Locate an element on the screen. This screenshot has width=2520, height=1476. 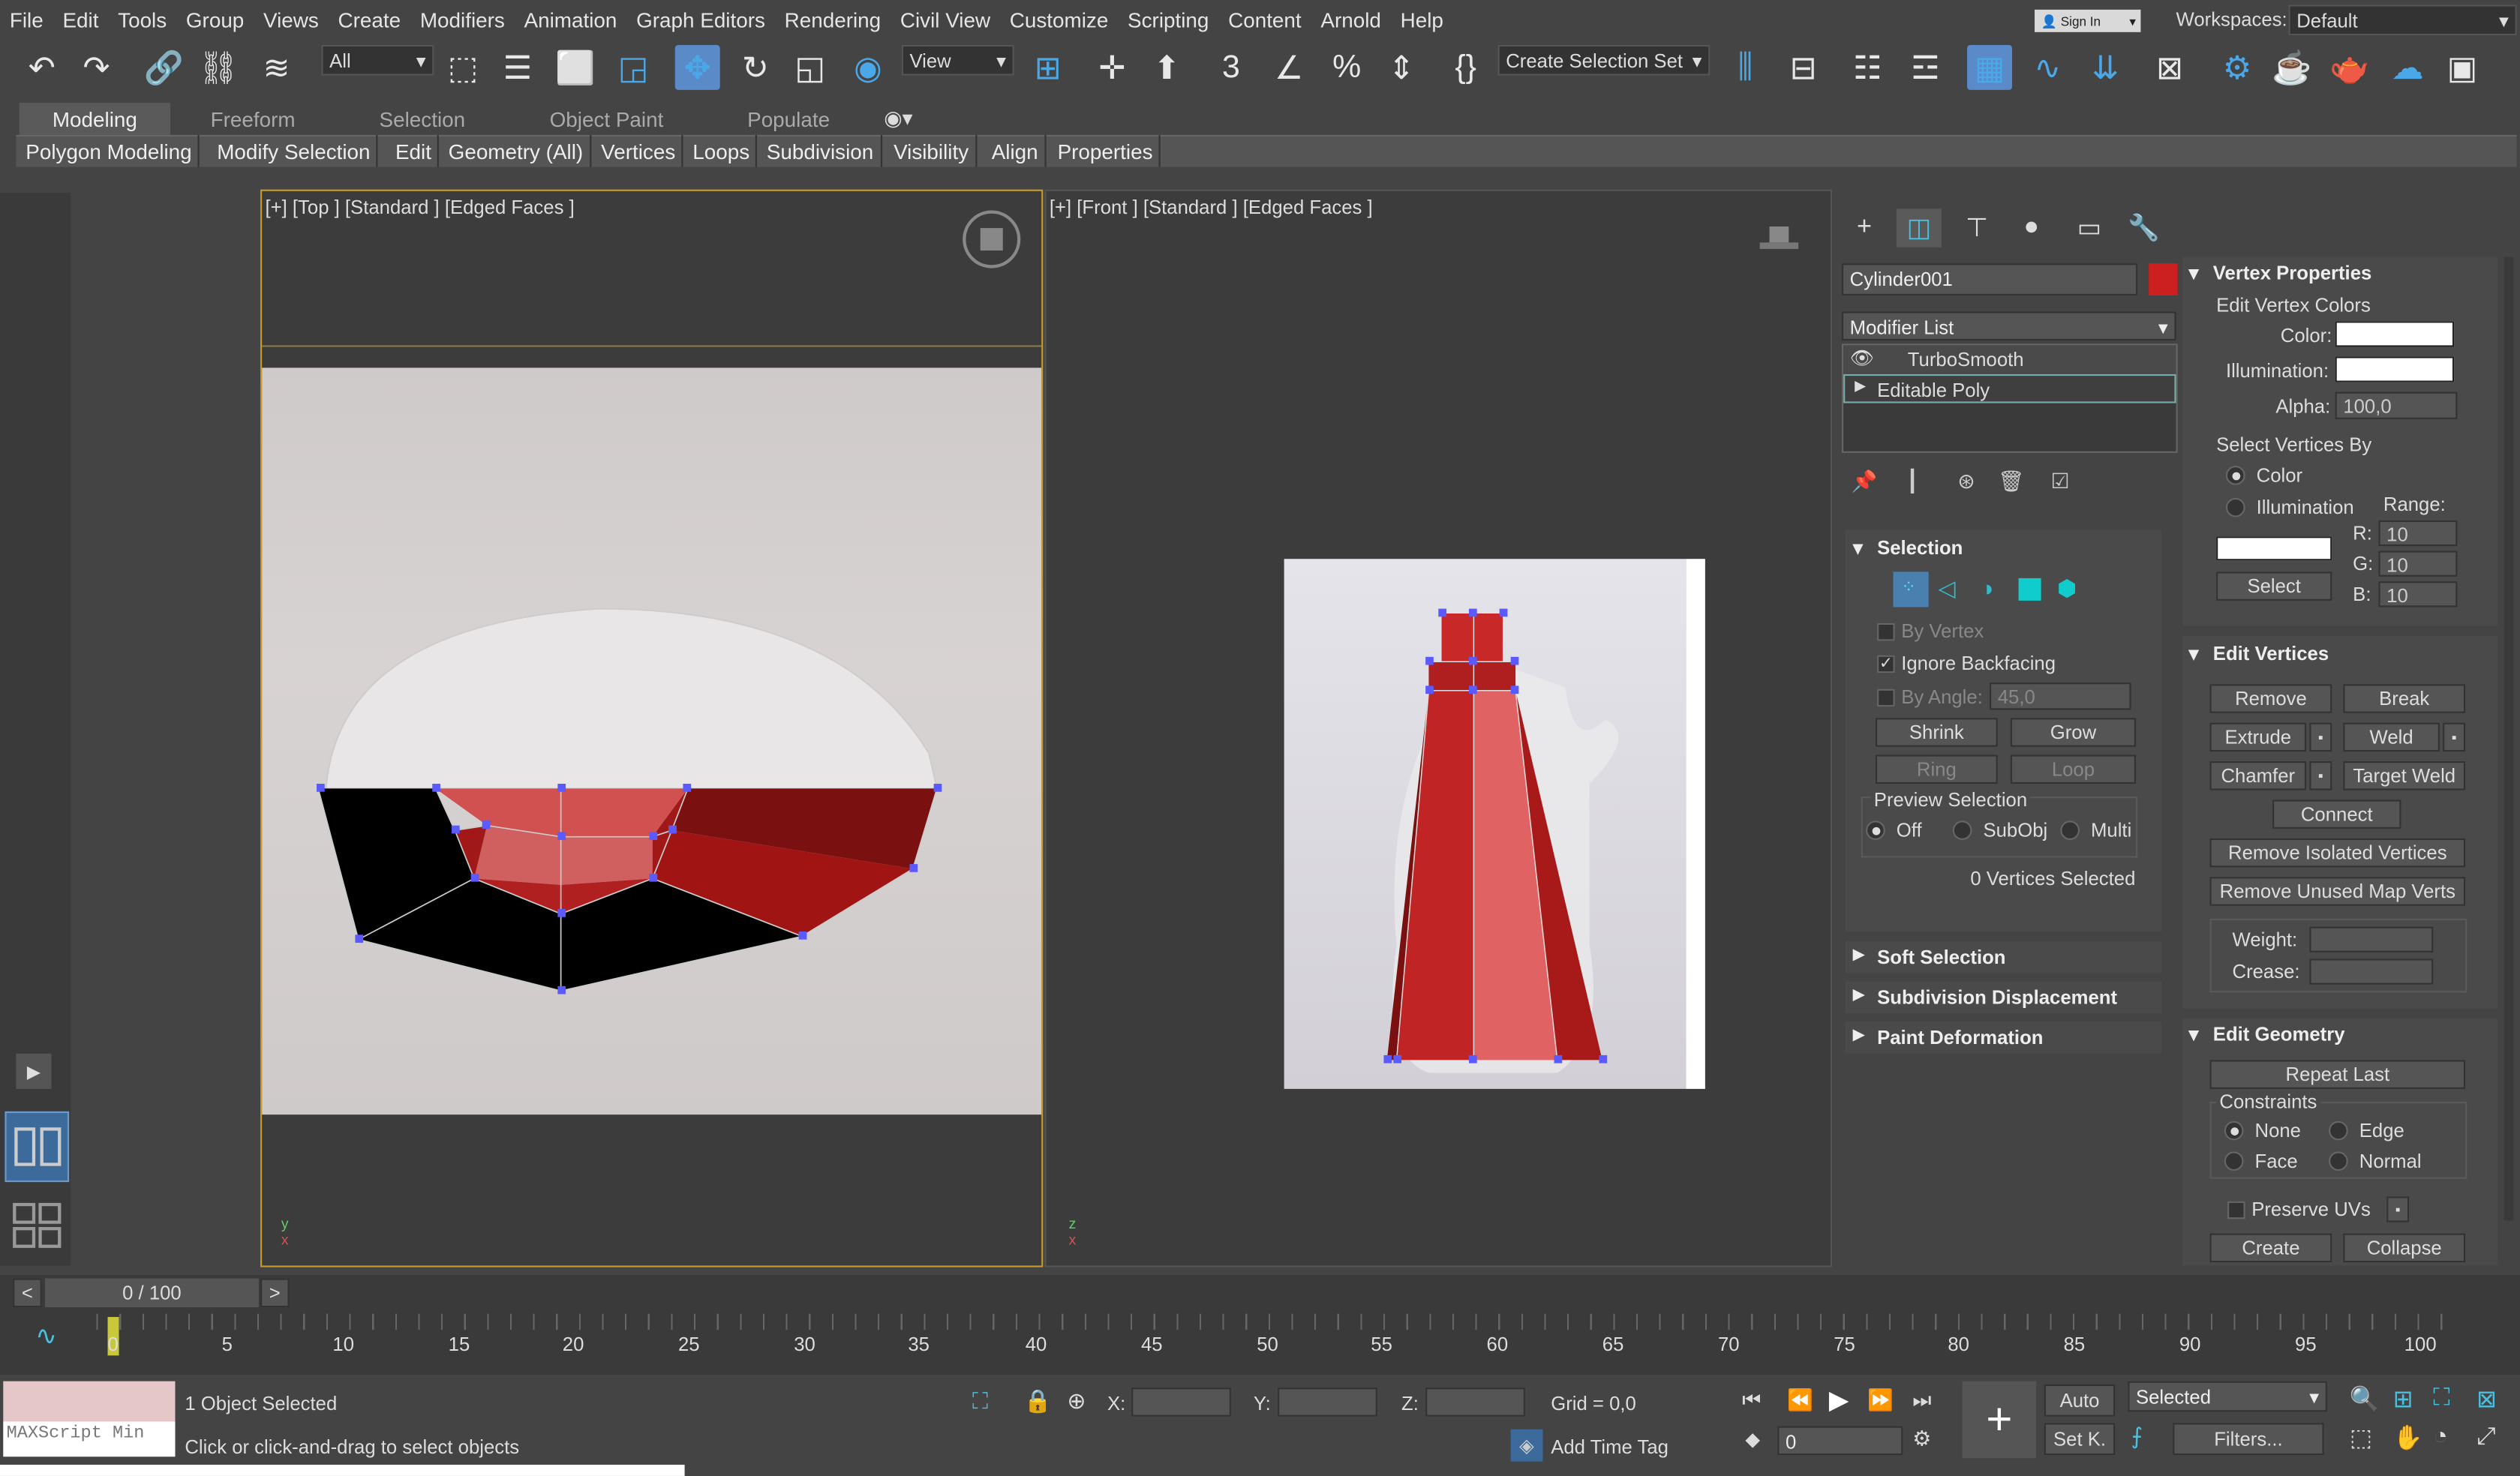
menu-help: Help is located at coordinates (1422, 20).